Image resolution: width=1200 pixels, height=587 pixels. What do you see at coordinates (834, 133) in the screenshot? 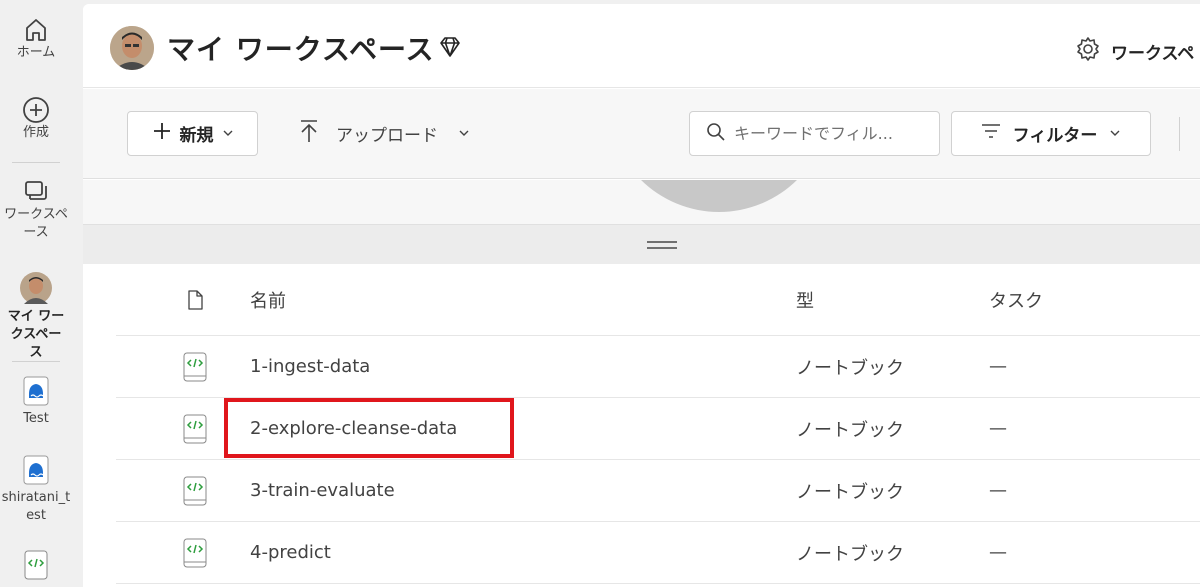
I see `search-input` at bounding box center [834, 133].